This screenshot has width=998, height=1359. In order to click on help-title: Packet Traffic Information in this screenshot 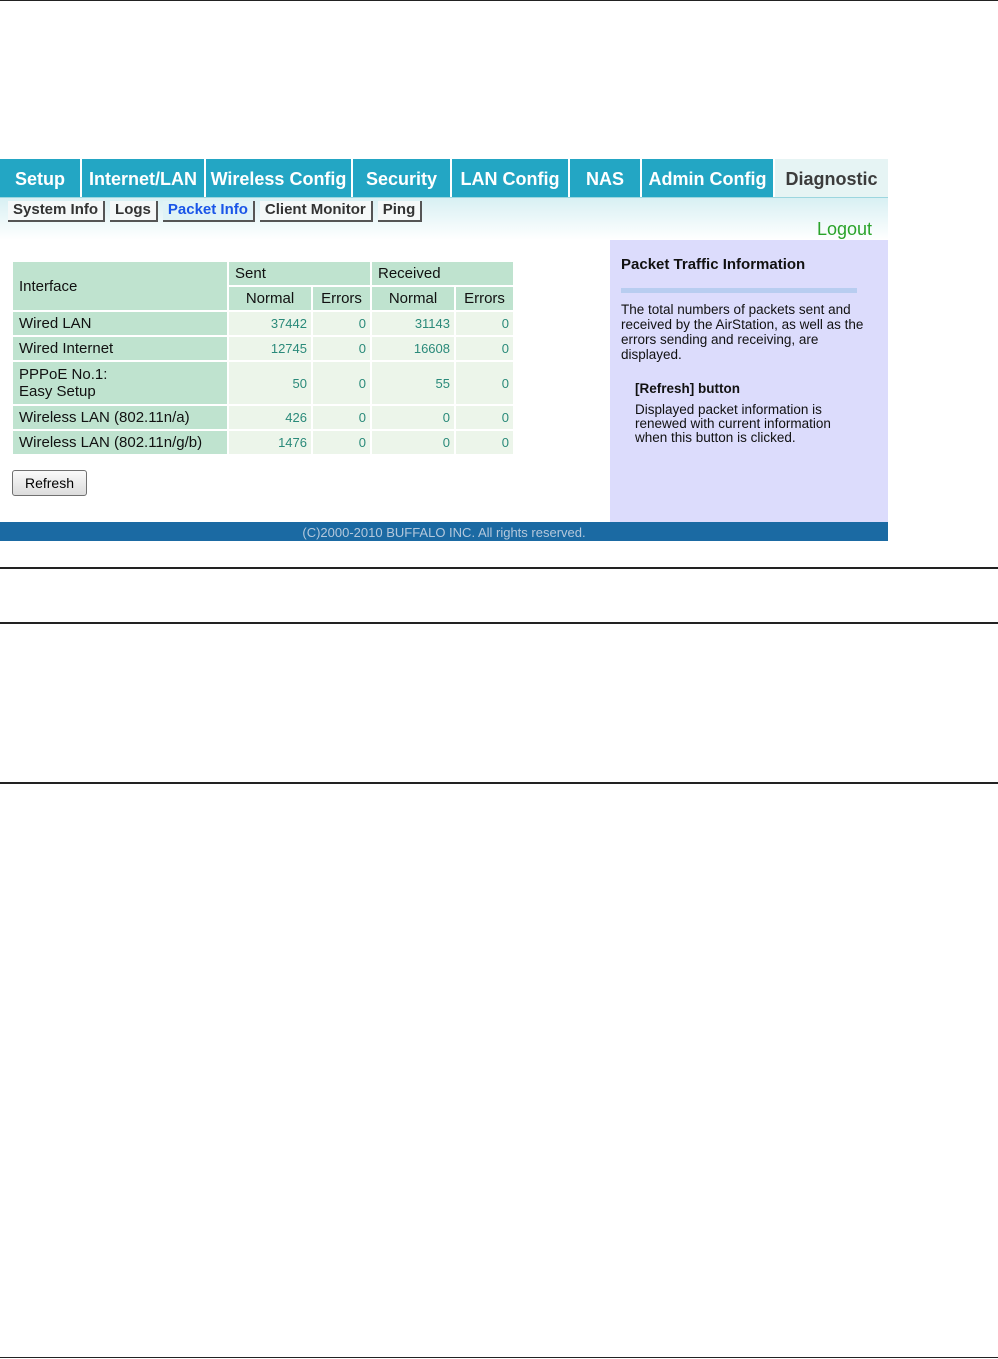, I will do `click(713, 264)`.